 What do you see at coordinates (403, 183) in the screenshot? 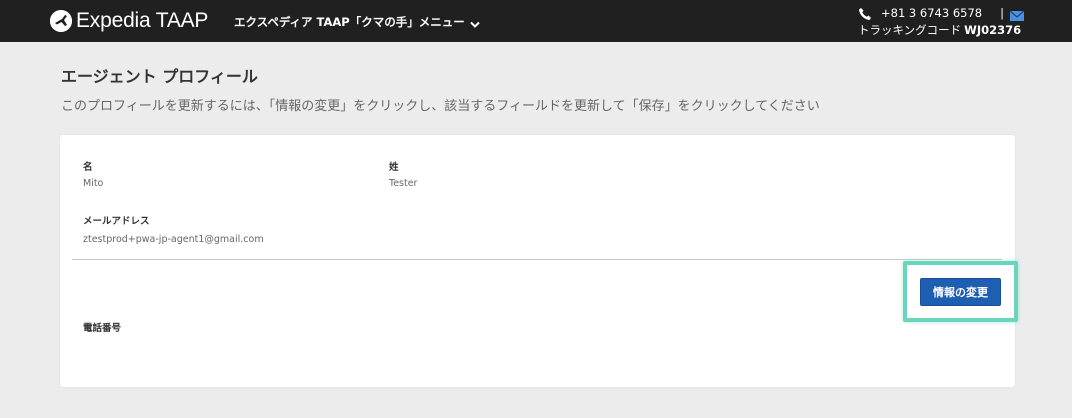
I see `last-name-value: Tester` at bounding box center [403, 183].